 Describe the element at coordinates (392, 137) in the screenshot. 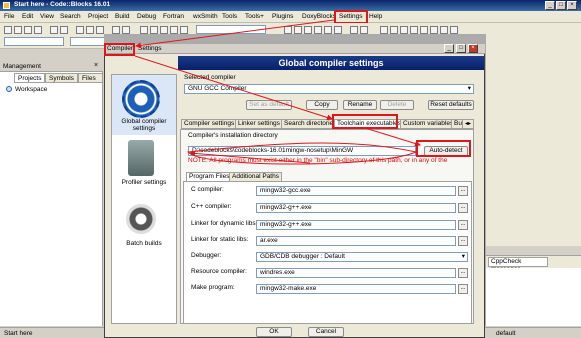

I see `arrow-toolchain-to-autodetect` at that location.